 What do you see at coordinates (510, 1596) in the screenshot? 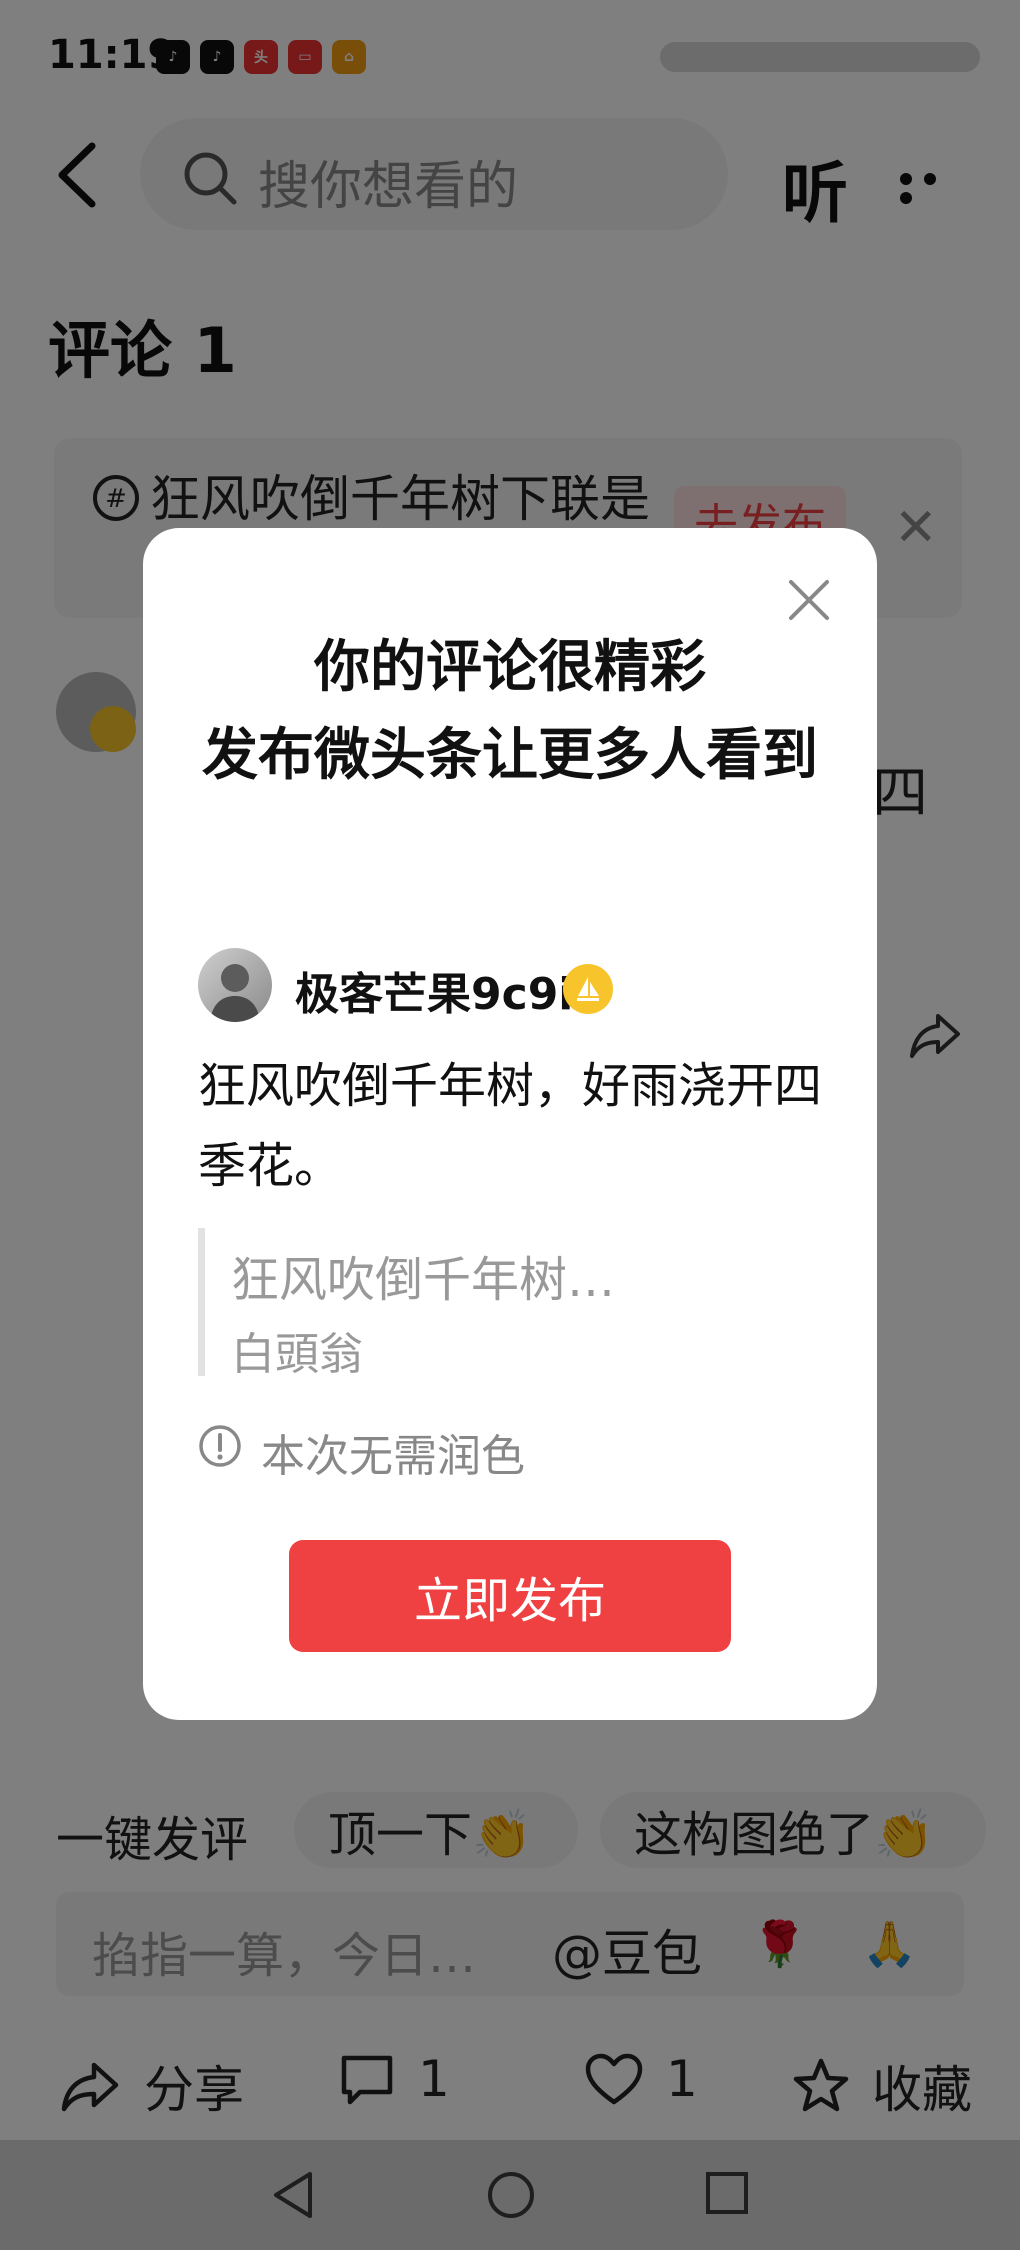
I see `publish-now-button: 立即发布` at bounding box center [510, 1596].